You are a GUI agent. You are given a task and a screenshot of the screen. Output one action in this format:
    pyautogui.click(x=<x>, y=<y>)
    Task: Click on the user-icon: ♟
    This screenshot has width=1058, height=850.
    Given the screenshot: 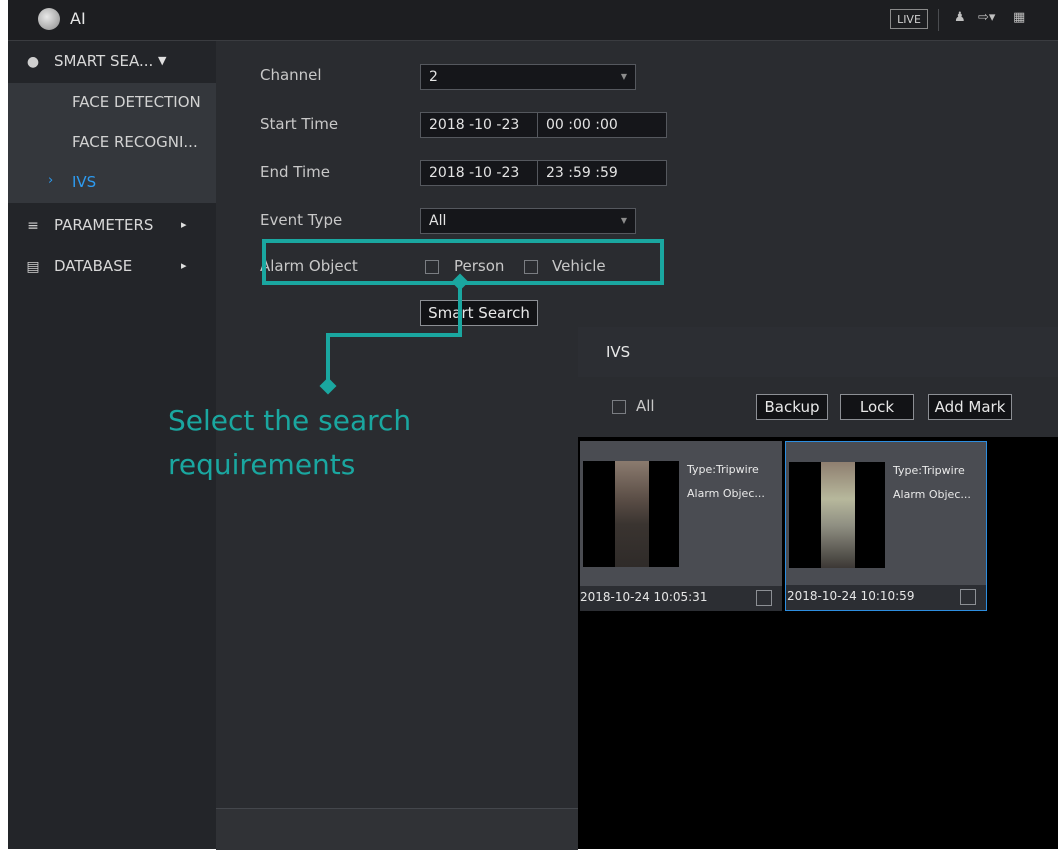 What is the action you would take?
    pyautogui.click(x=960, y=17)
    